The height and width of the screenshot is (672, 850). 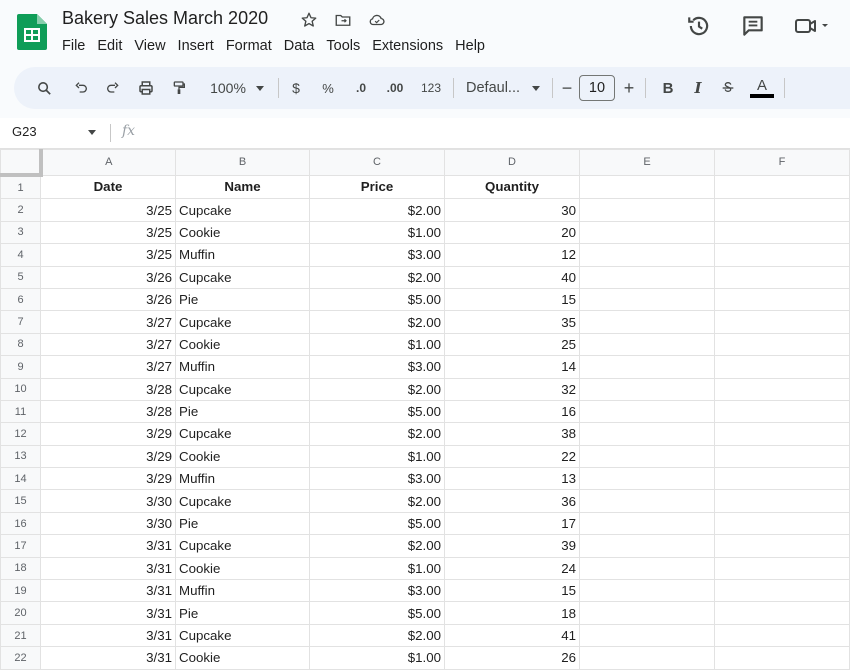 I want to click on cell: 35, so click(x=512, y=322).